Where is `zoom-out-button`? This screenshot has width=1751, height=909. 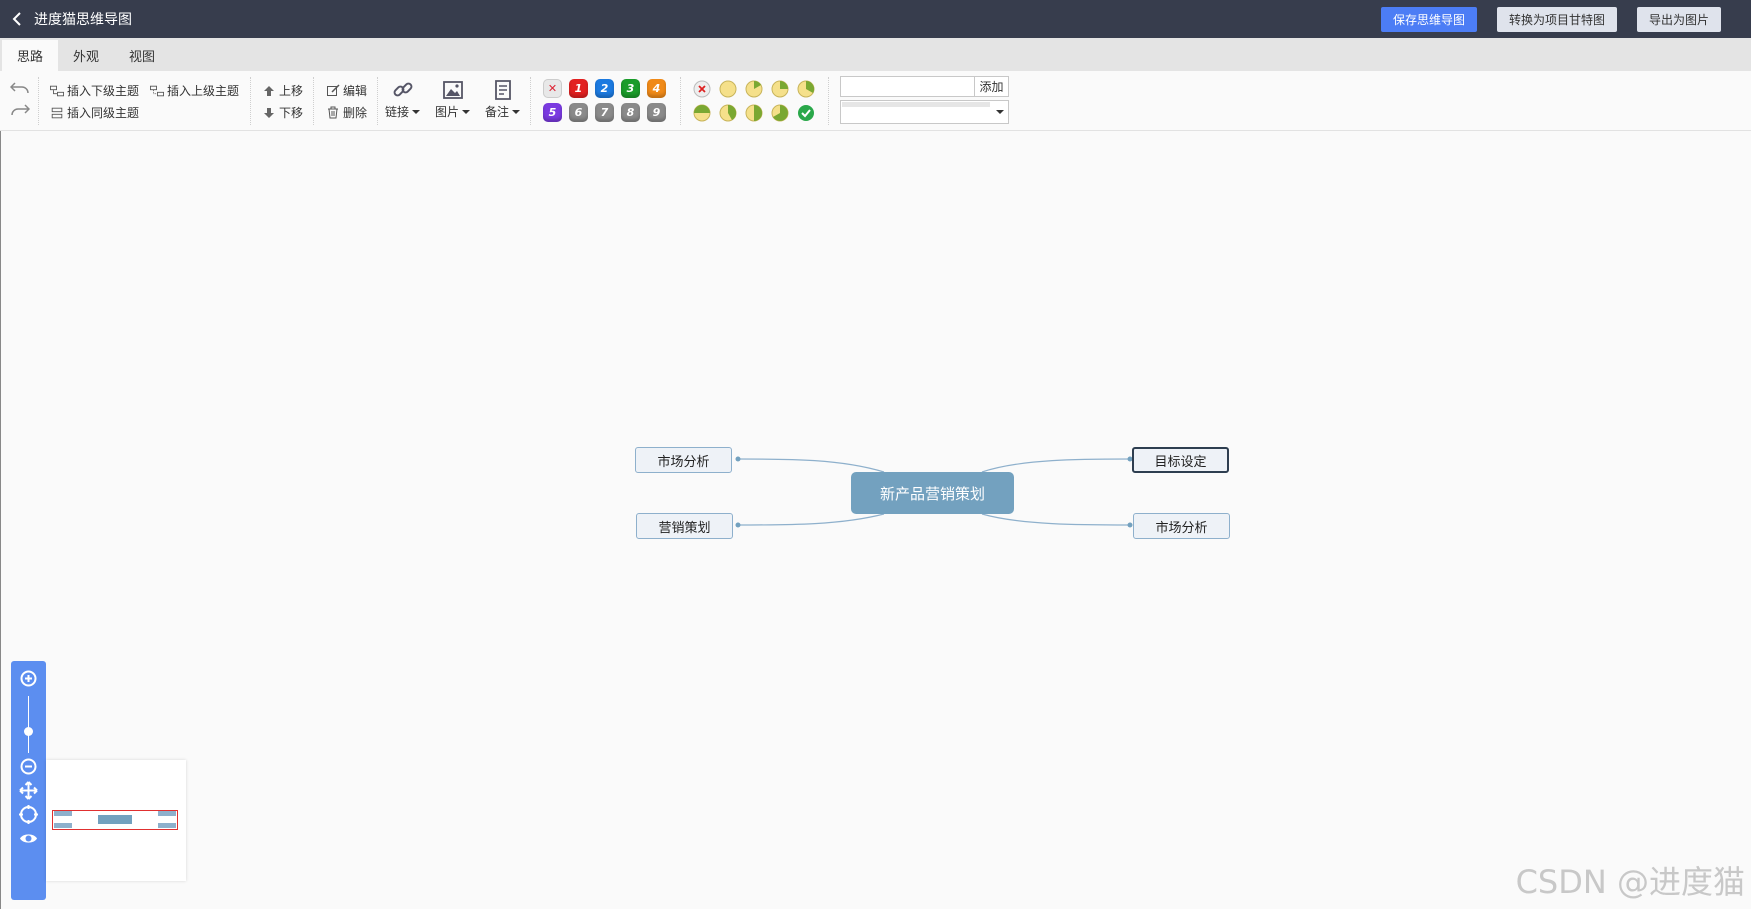
zoom-out-button is located at coordinates (28, 766).